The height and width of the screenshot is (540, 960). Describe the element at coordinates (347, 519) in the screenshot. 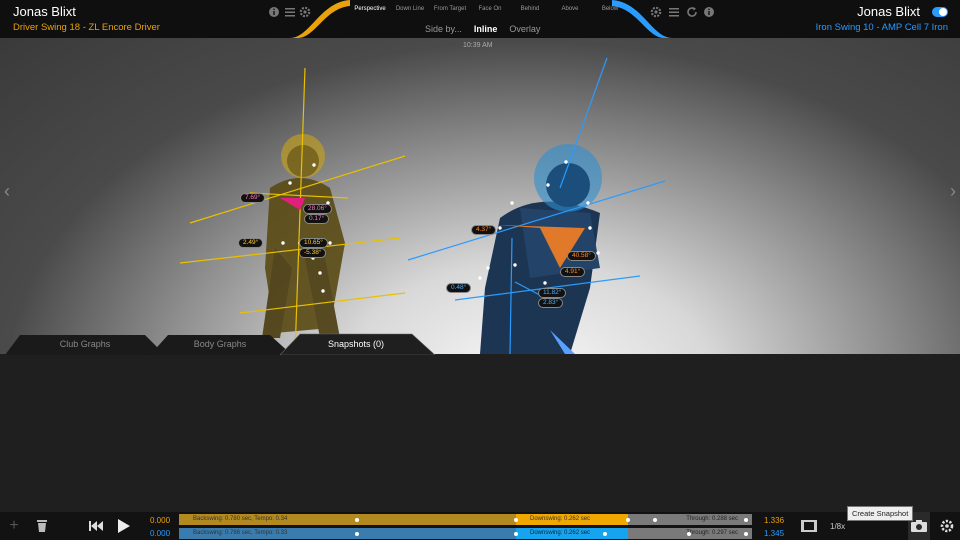

I see `orange-backswing-segment: Backswing: 0.780 sec, Tempo: 0.34` at that location.